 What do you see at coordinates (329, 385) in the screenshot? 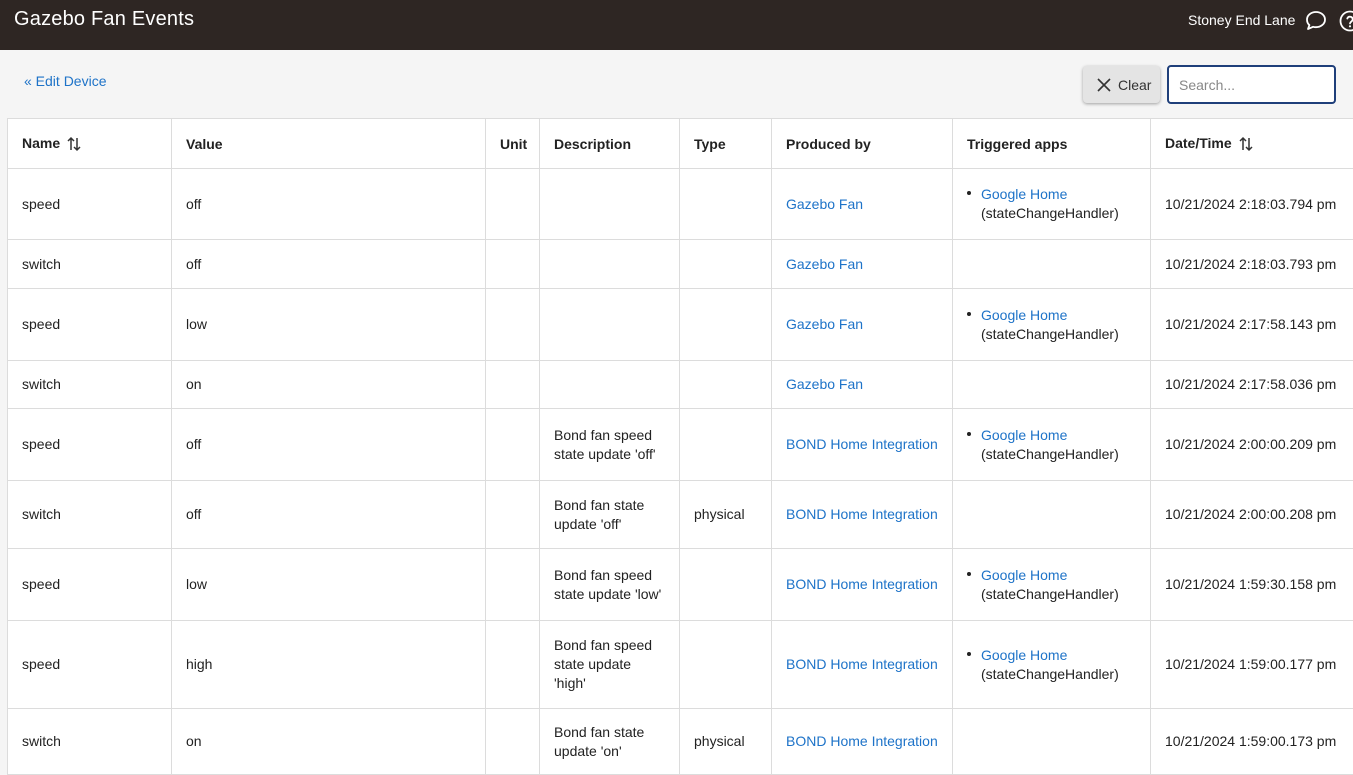
I see `cell-value: on` at bounding box center [329, 385].